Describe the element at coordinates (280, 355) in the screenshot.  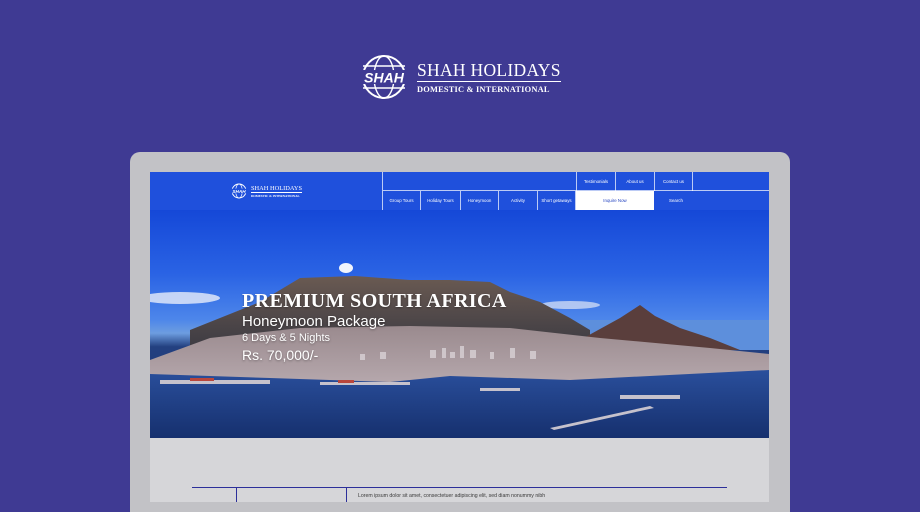
I see `hero-price: Rs. 70,000/-` at that location.